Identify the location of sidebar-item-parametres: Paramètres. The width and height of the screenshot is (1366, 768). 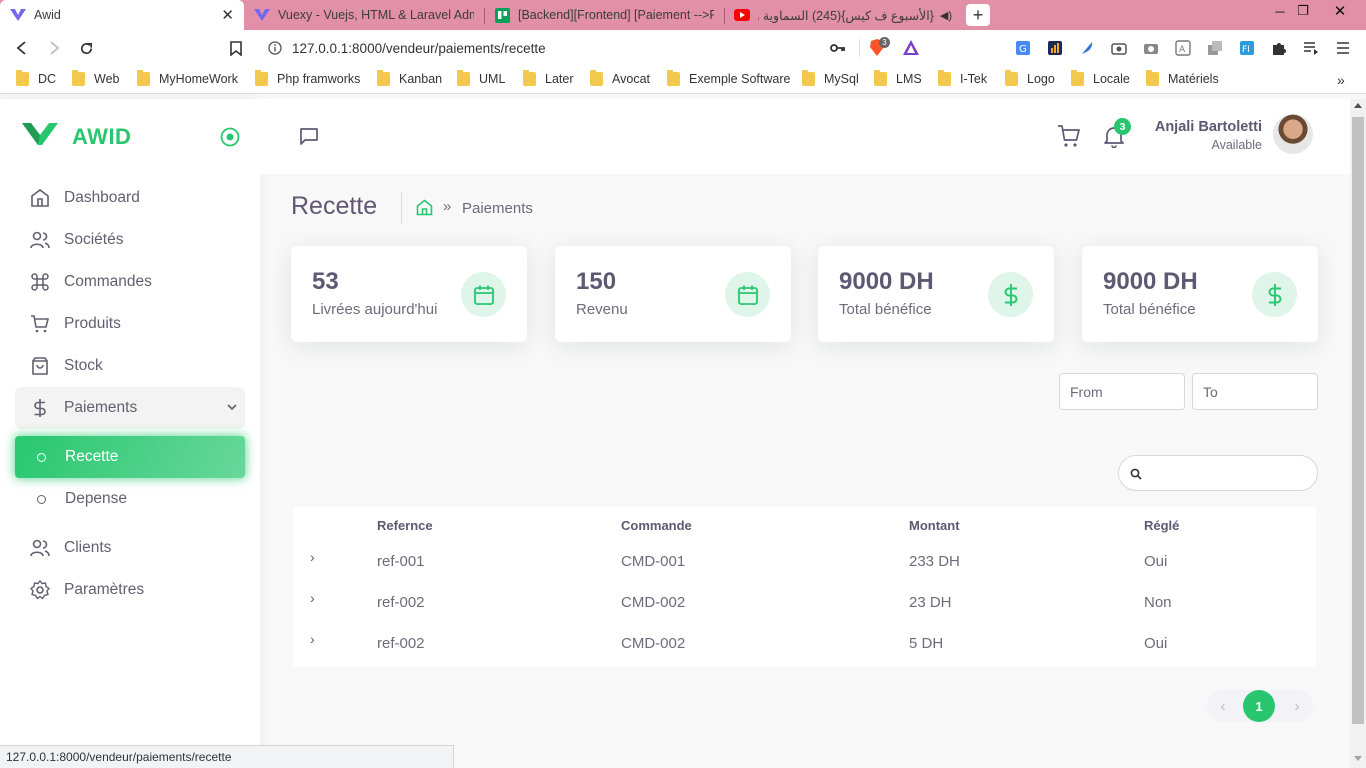
(130, 590).